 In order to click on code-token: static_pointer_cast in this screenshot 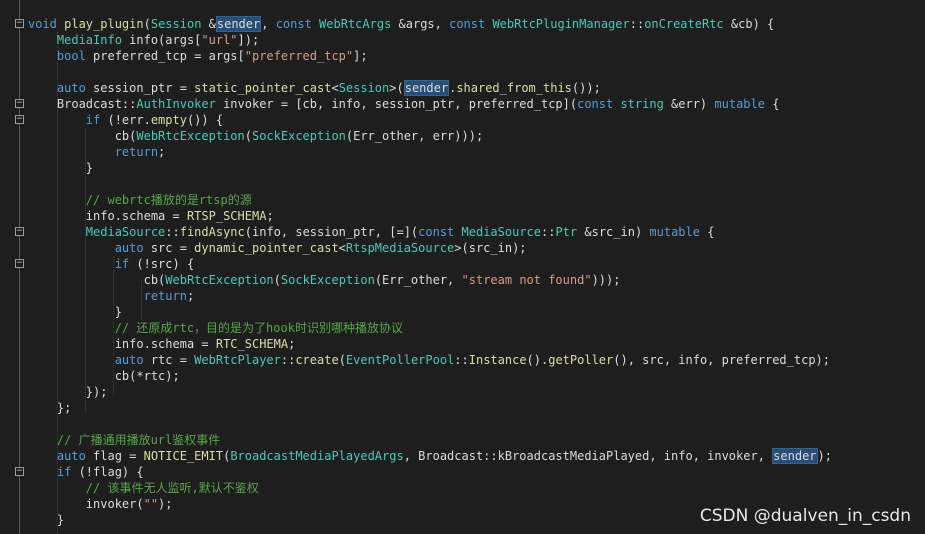, I will do `click(263, 88)`.